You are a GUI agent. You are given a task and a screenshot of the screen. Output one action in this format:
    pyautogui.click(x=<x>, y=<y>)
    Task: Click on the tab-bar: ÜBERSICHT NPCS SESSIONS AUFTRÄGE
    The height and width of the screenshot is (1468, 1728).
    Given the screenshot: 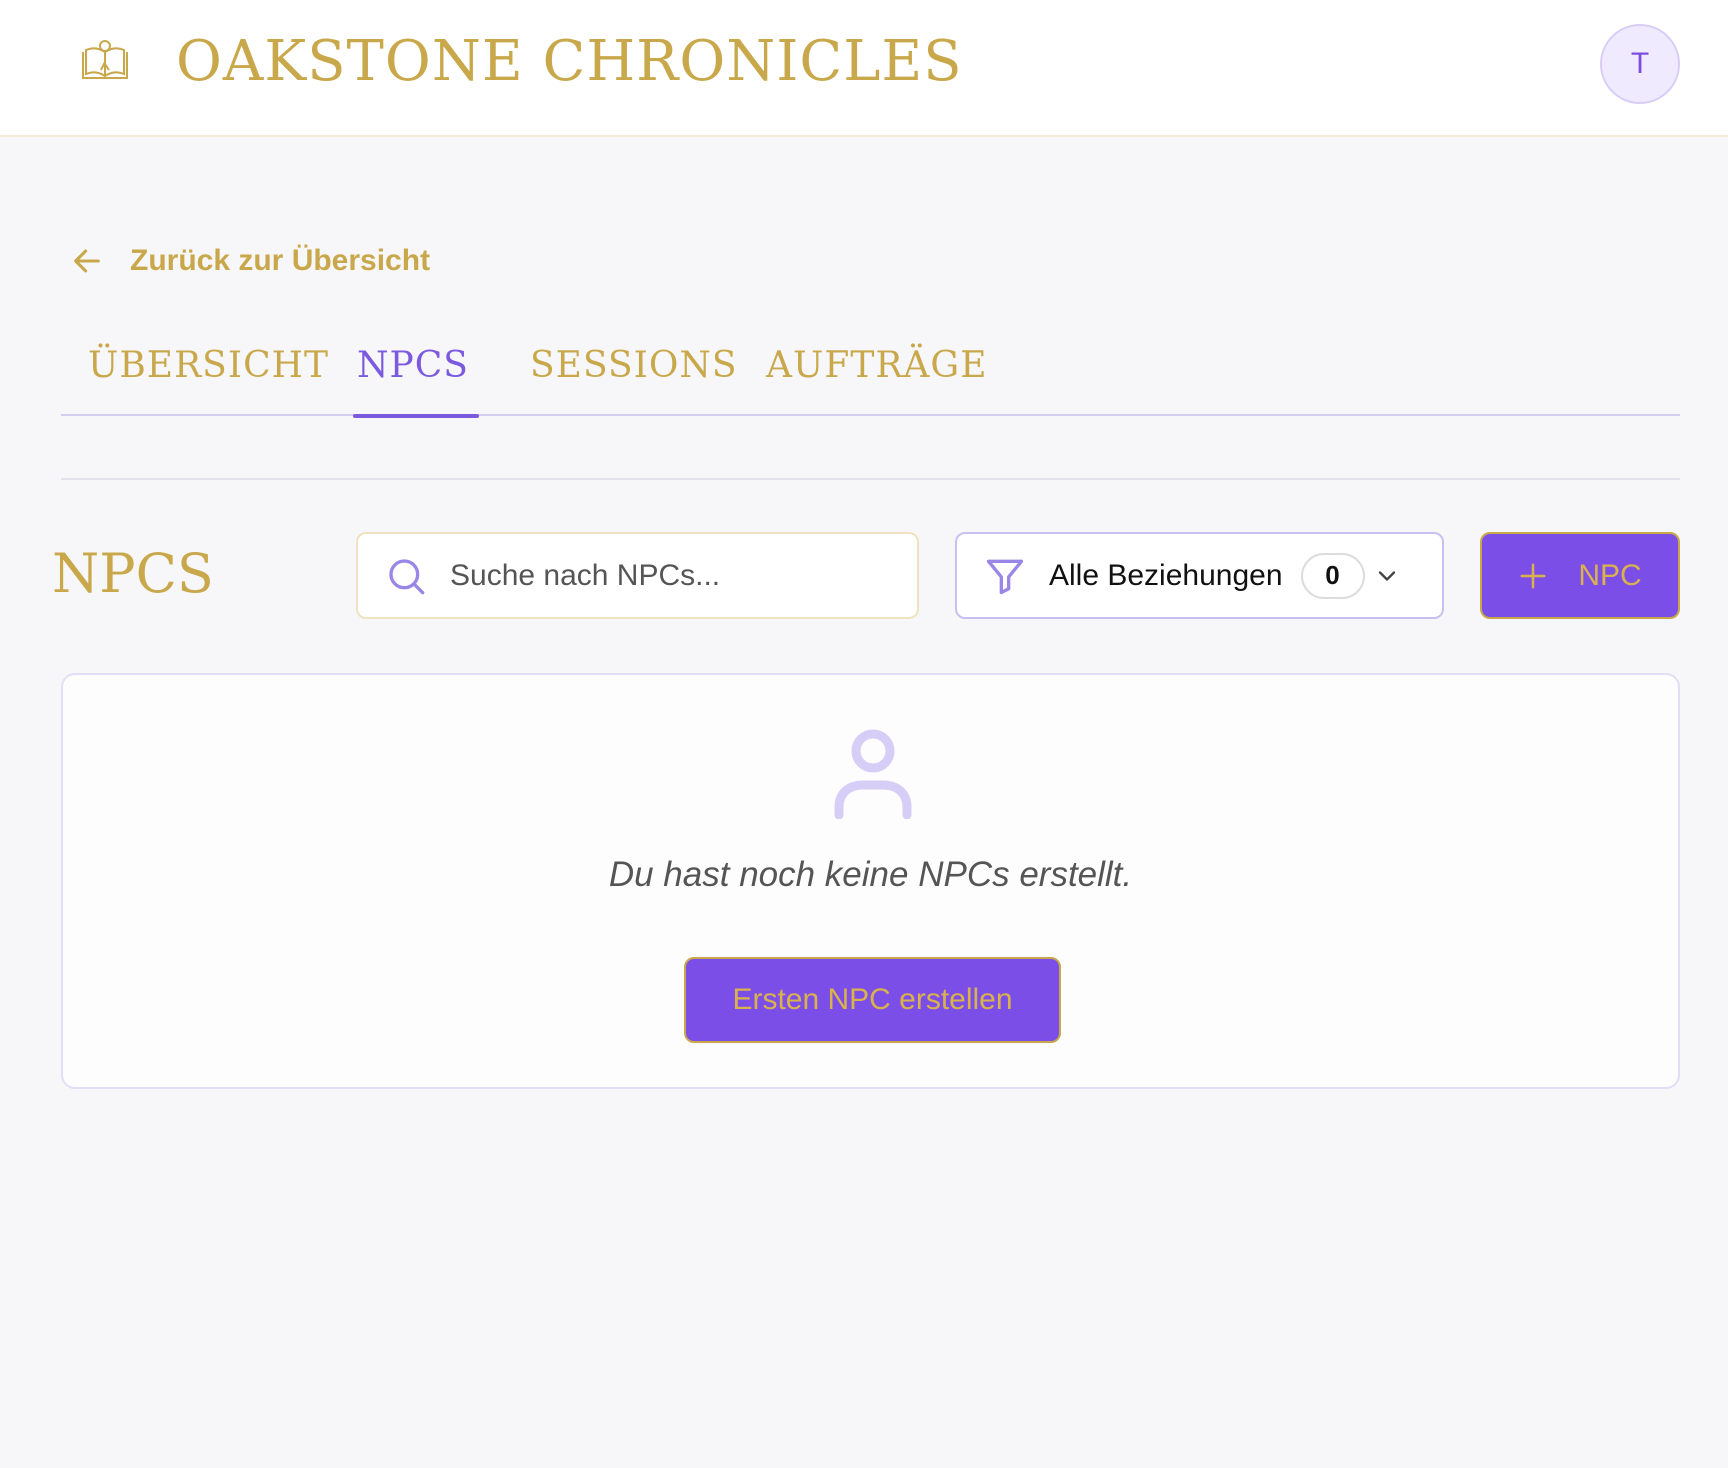 What is the action you would take?
    pyautogui.click(x=870, y=374)
    